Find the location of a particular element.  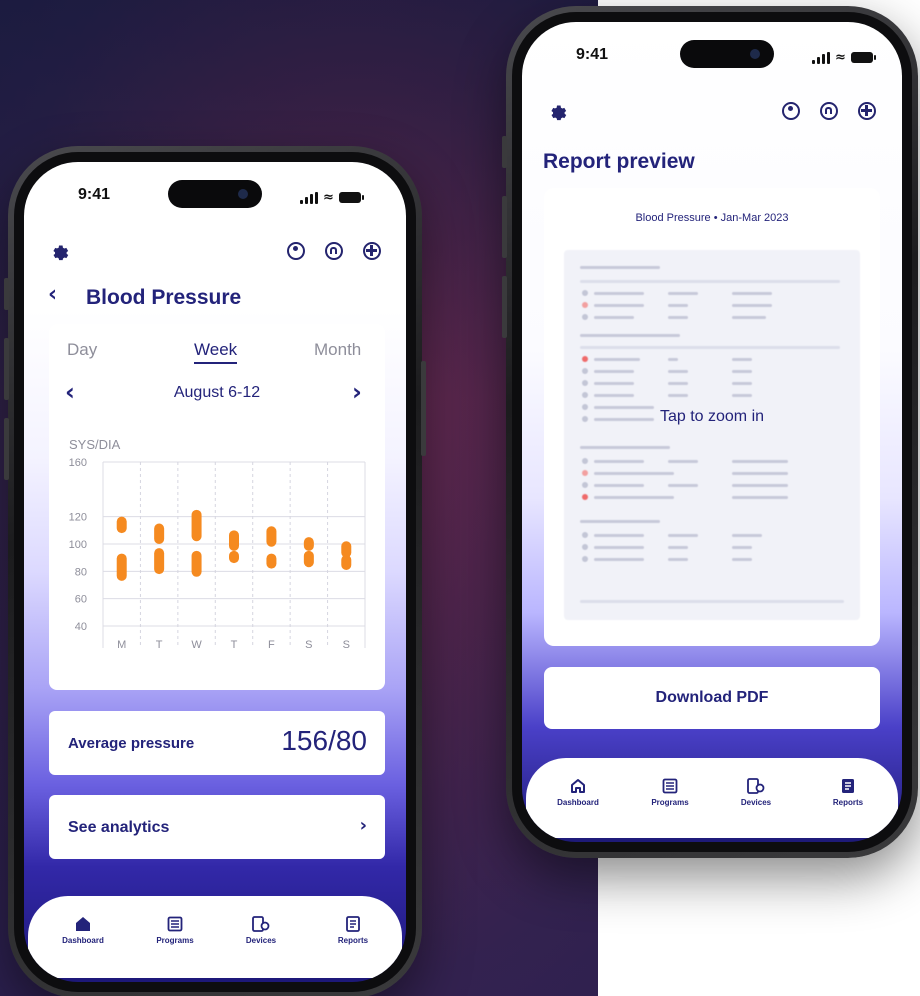

x-tick-label: W is located at coordinates (196, 645).